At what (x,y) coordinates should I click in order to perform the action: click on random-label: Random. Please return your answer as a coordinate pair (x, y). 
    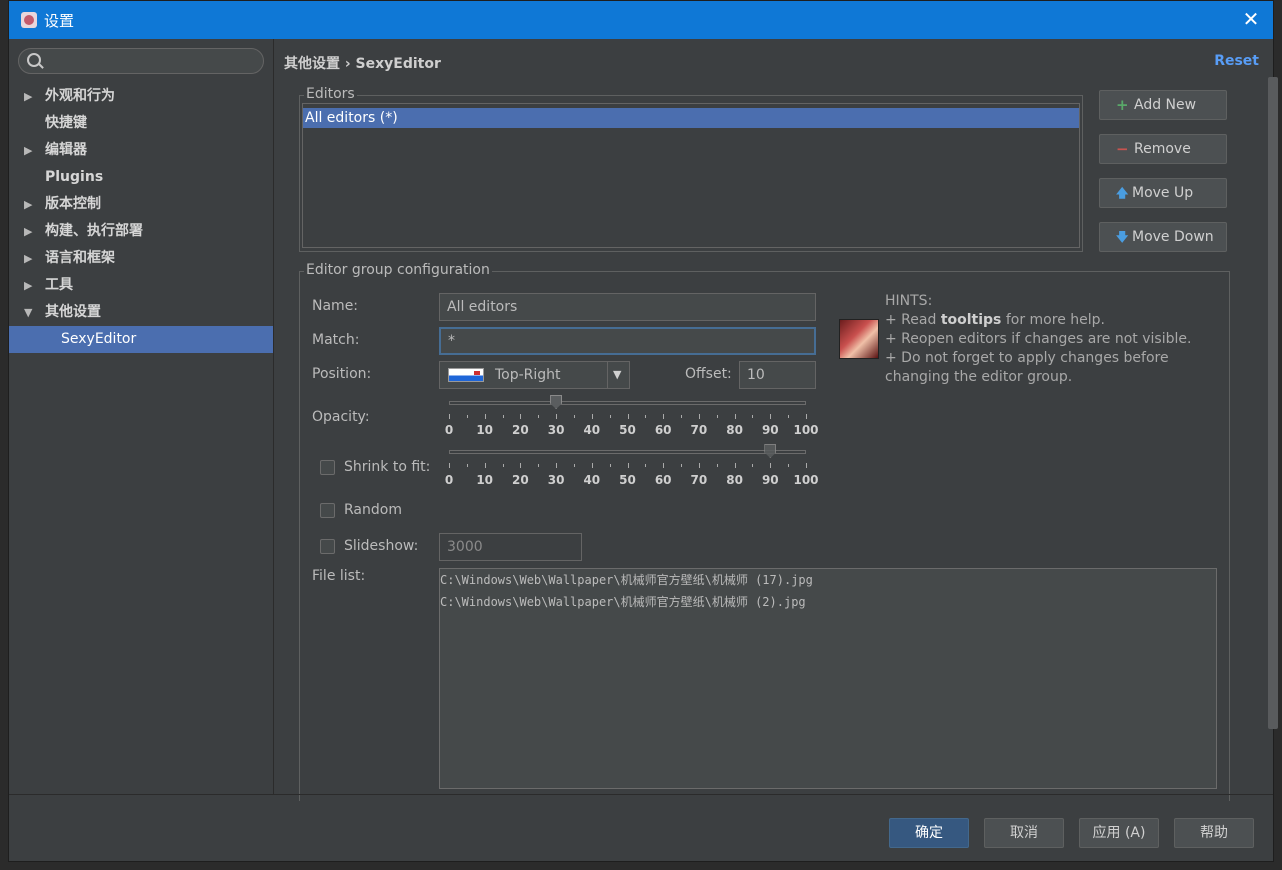
    Looking at the image, I should click on (373, 510).